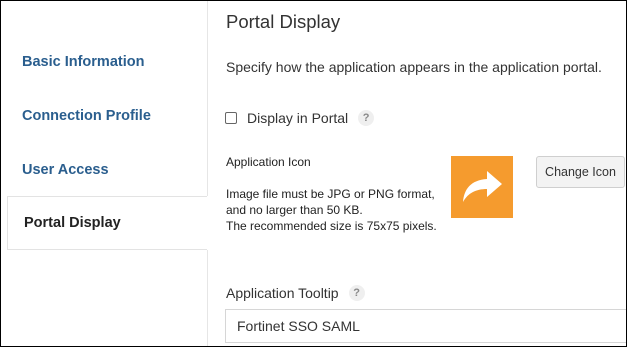  Describe the element at coordinates (282, 293) in the screenshot. I see `application-tooltip-label: Application Tooltip` at that location.